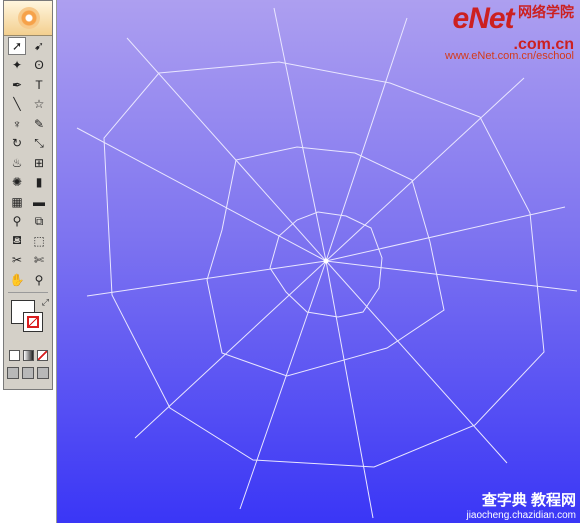 The image size is (580, 523). Describe the element at coordinates (17, 163) in the screenshot. I see `warp-tool-icon: ♨` at that location.